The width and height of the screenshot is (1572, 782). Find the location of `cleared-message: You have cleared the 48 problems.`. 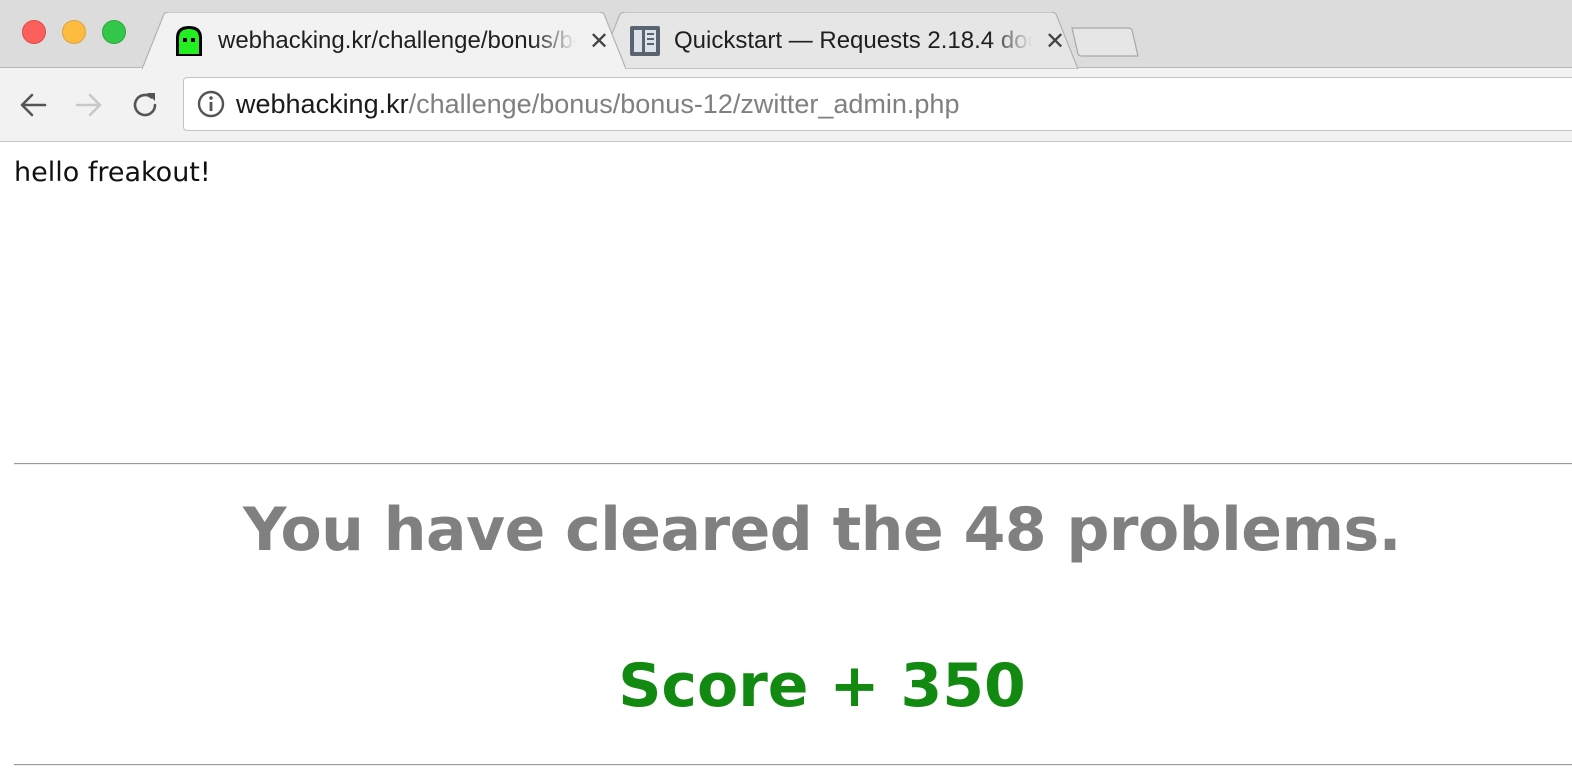

cleared-message: You have cleared the 48 problems. is located at coordinates (822, 530).